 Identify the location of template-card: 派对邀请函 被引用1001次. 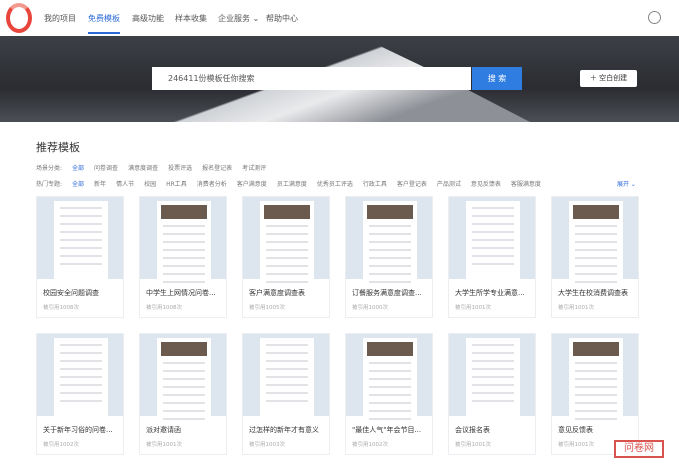
(183, 394).